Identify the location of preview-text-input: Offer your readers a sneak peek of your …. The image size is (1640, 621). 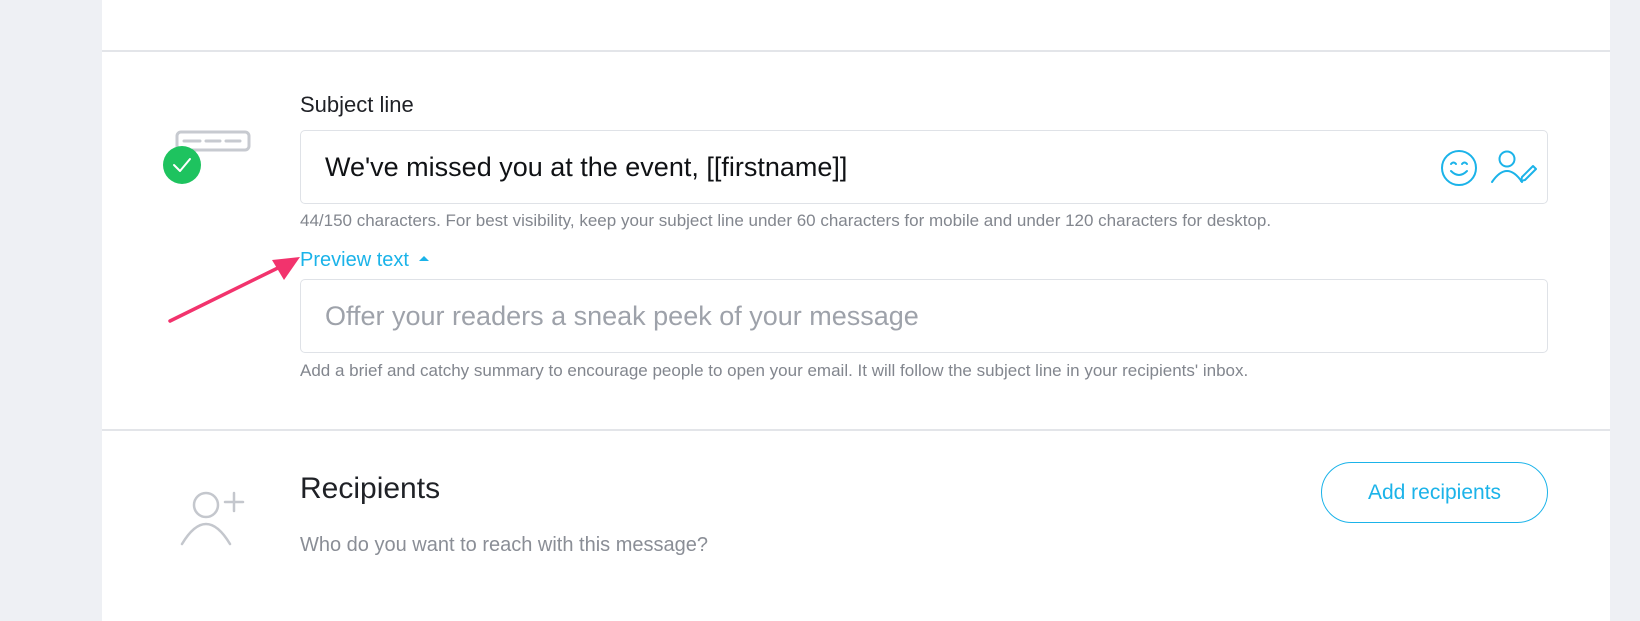
(924, 316).